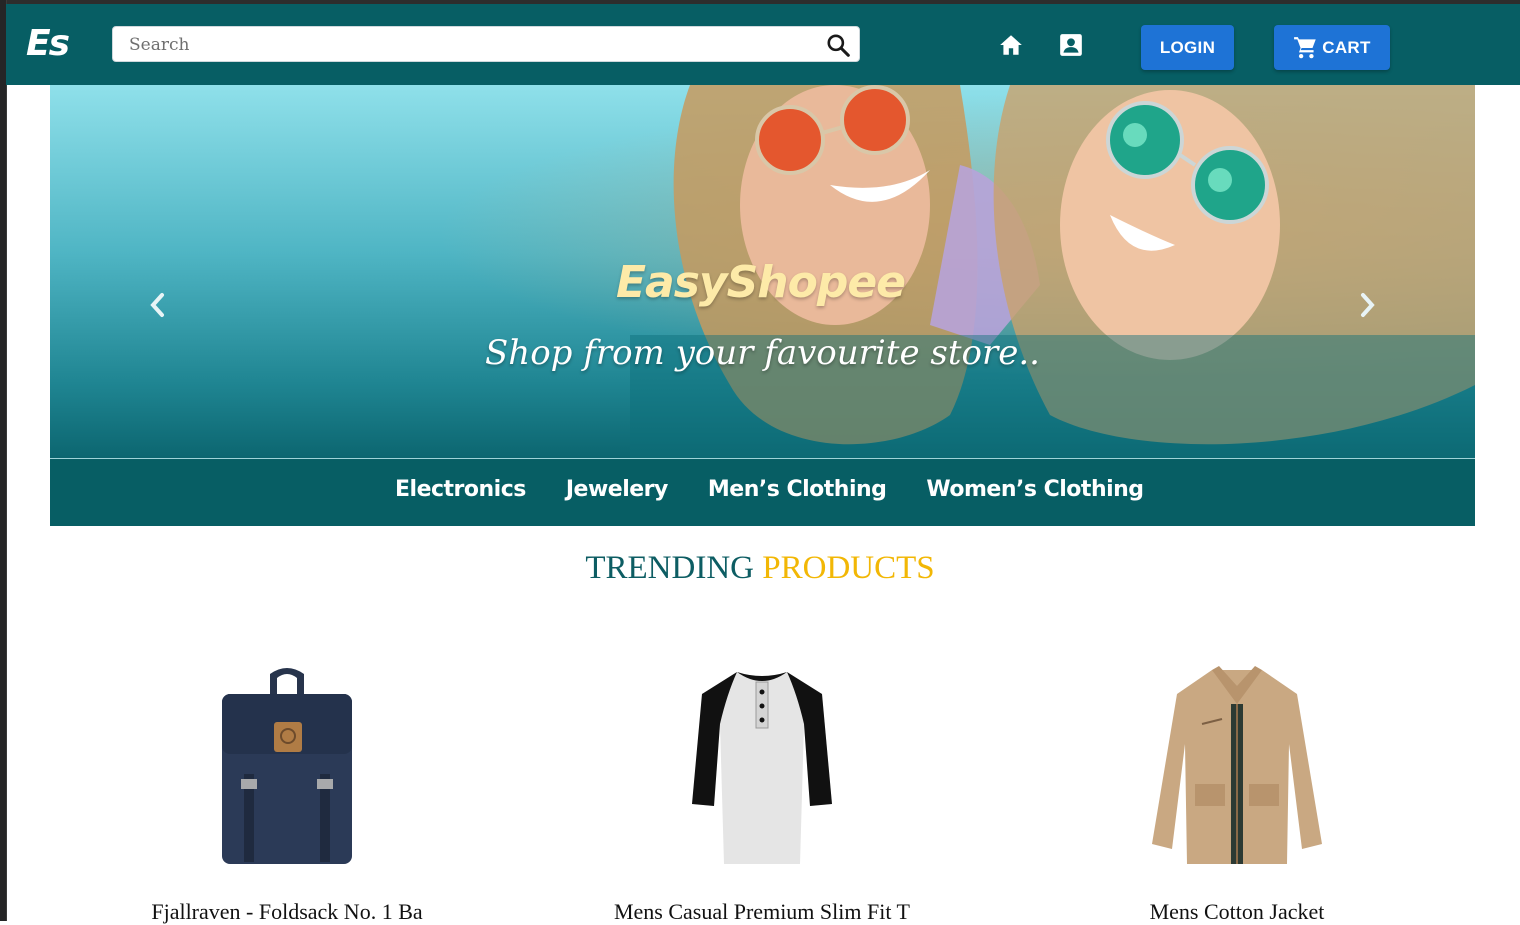 The width and height of the screenshot is (1520, 925). What do you see at coordinates (848, 568) in the screenshot?
I see `heading-part-products: PRODUCTS` at bounding box center [848, 568].